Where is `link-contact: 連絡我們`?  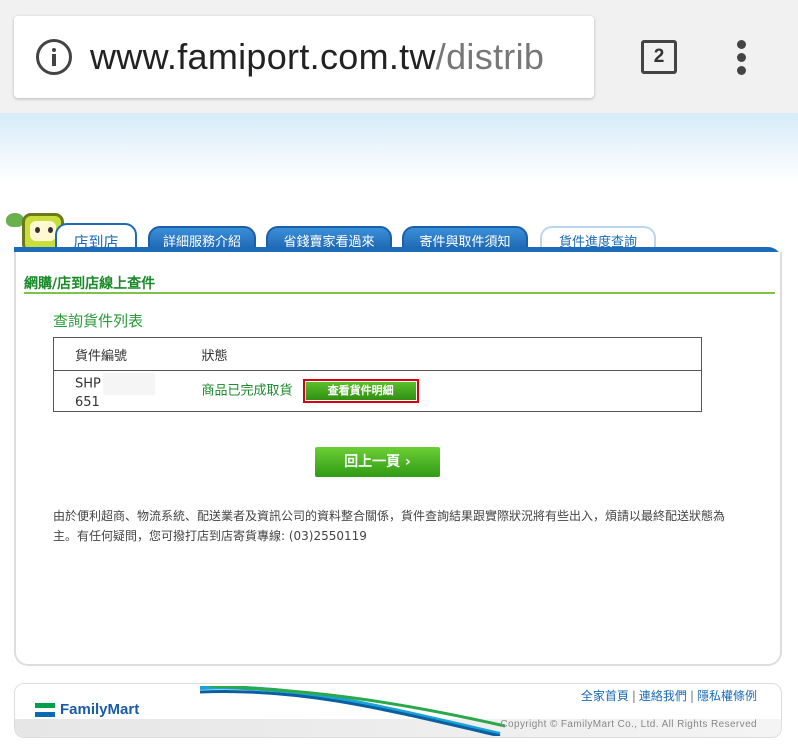
link-contact: 連絡我們 is located at coordinates (663, 696).